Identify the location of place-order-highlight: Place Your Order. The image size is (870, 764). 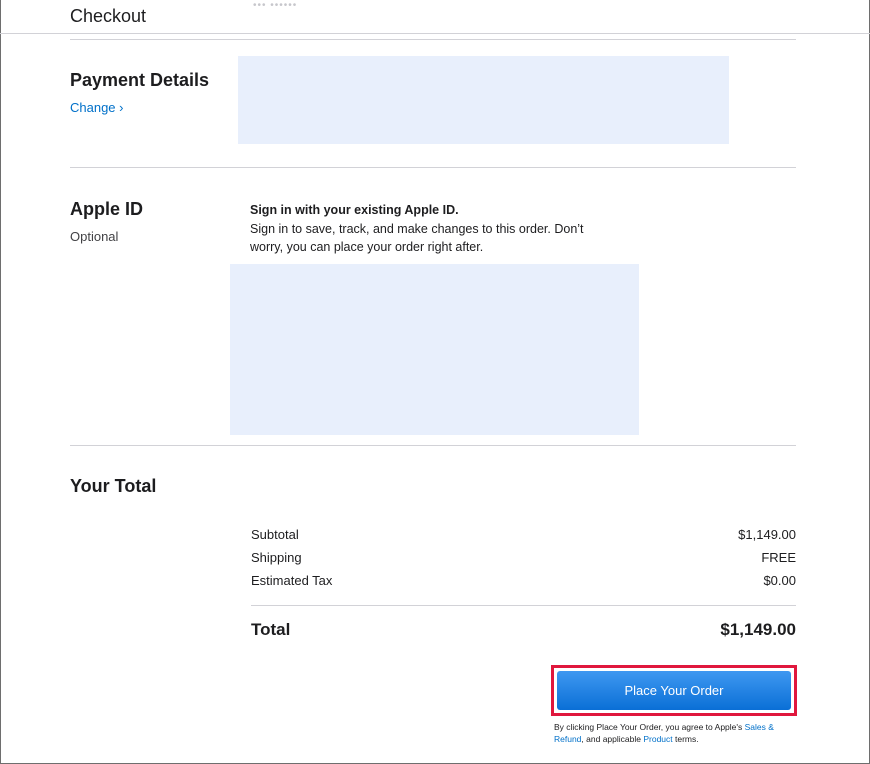
(674, 690).